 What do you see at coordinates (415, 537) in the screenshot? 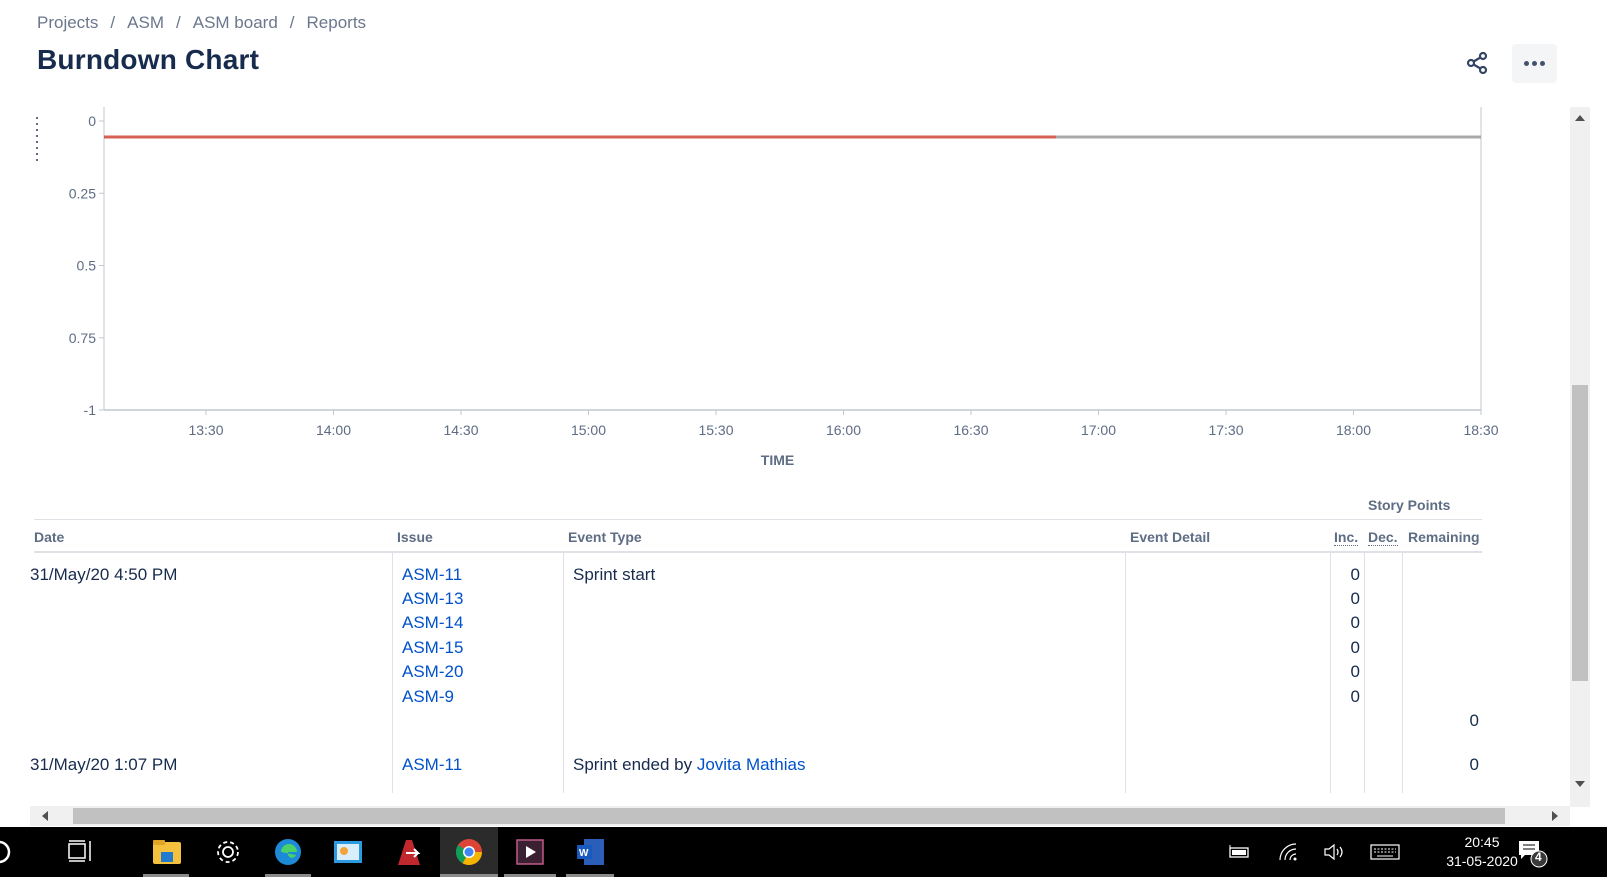
I see `column-header-issue: Issue` at bounding box center [415, 537].